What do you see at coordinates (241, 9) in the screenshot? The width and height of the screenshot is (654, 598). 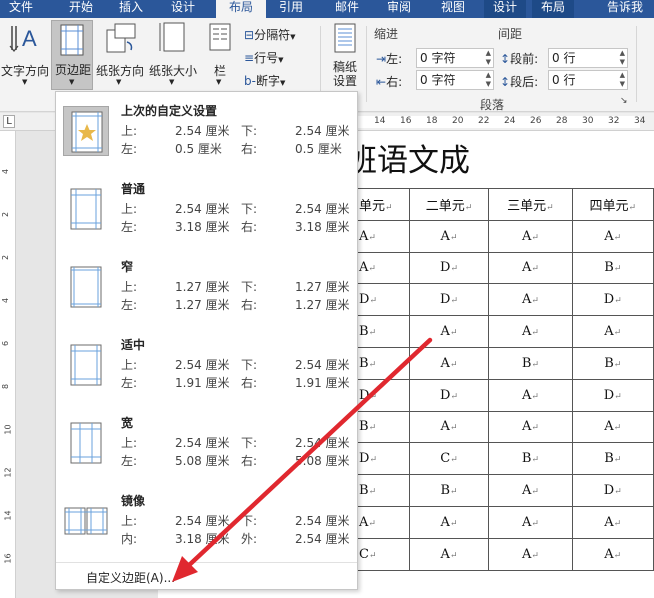 I see `tab-4: 布局` at bounding box center [241, 9].